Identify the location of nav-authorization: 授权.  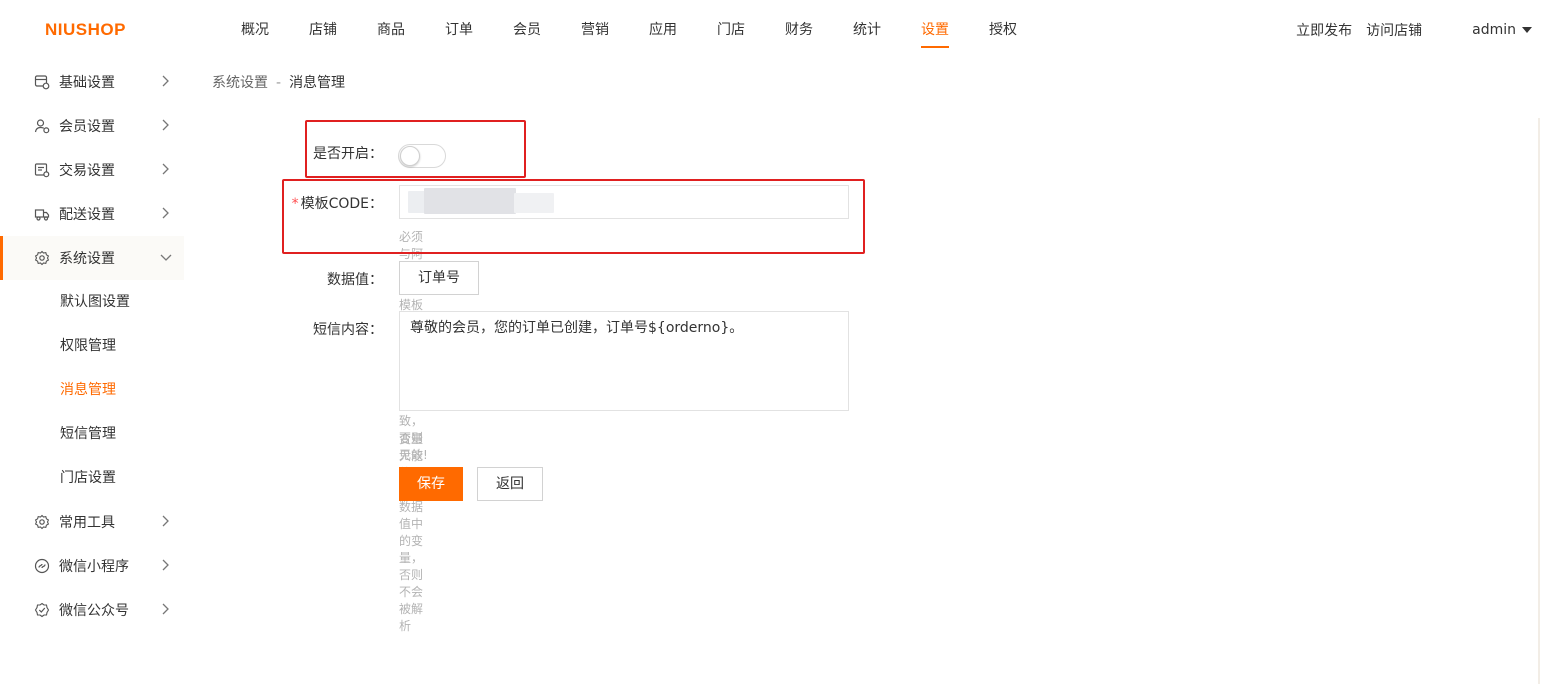
(1003, 30).